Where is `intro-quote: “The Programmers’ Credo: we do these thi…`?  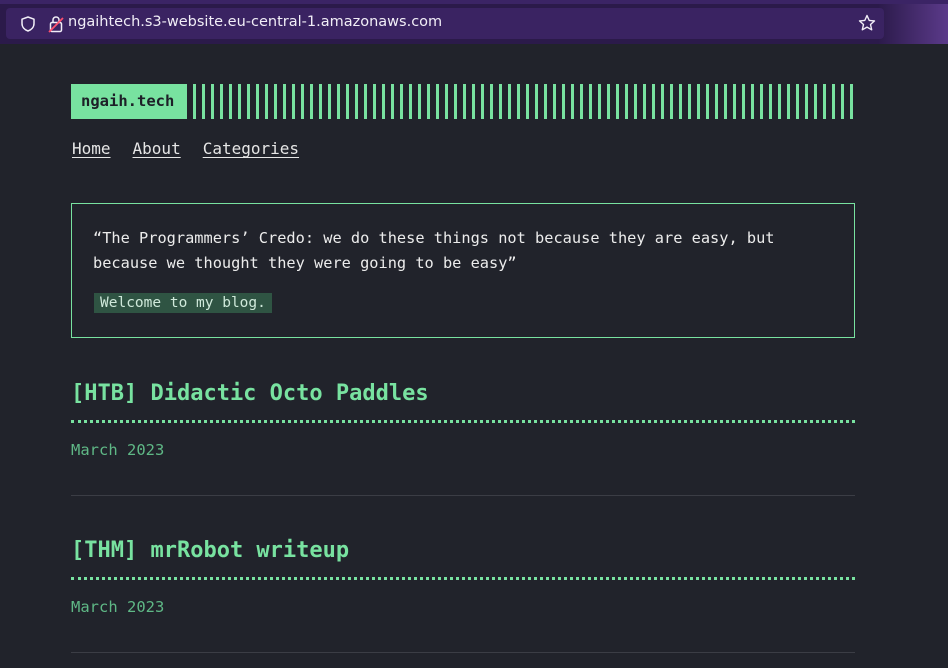 intro-quote: “The Programmers’ Credo: we do these thi… is located at coordinates (434, 250).